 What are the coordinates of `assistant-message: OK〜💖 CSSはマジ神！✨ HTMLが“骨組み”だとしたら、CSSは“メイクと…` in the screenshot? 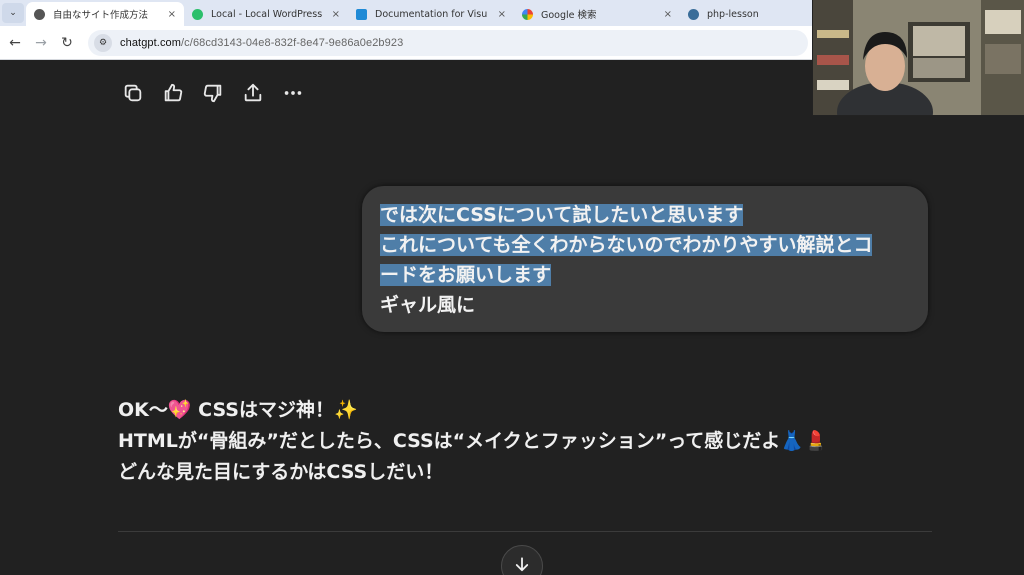 It's located at (473, 441).